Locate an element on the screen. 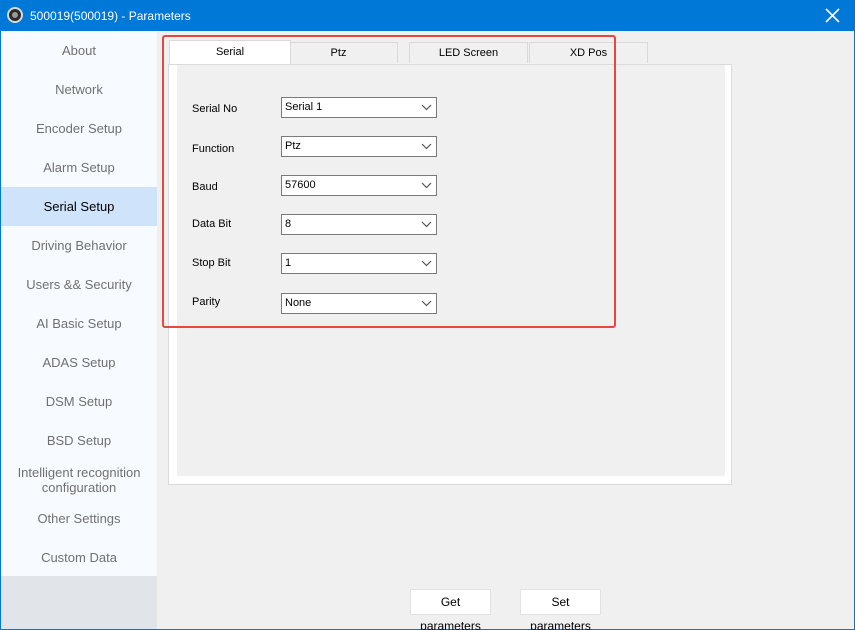  parity-label: Parity is located at coordinates (206, 302).